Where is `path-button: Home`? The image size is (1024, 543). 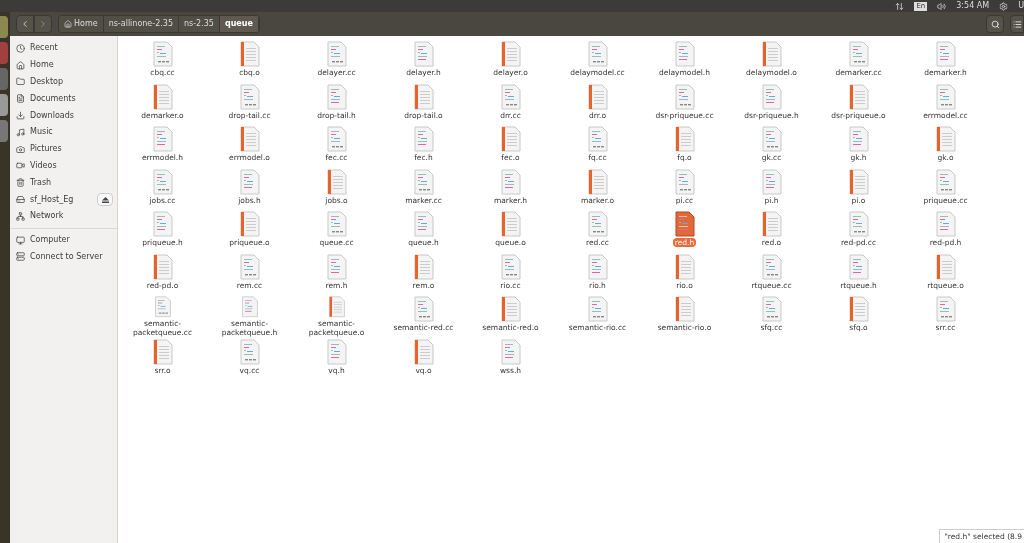
path-button: Home is located at coordinates (81, 24).